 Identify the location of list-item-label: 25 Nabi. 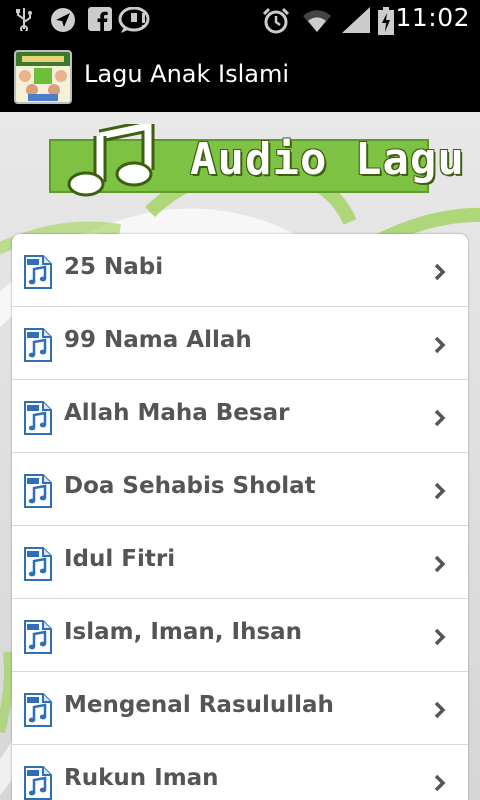
(114, 267).